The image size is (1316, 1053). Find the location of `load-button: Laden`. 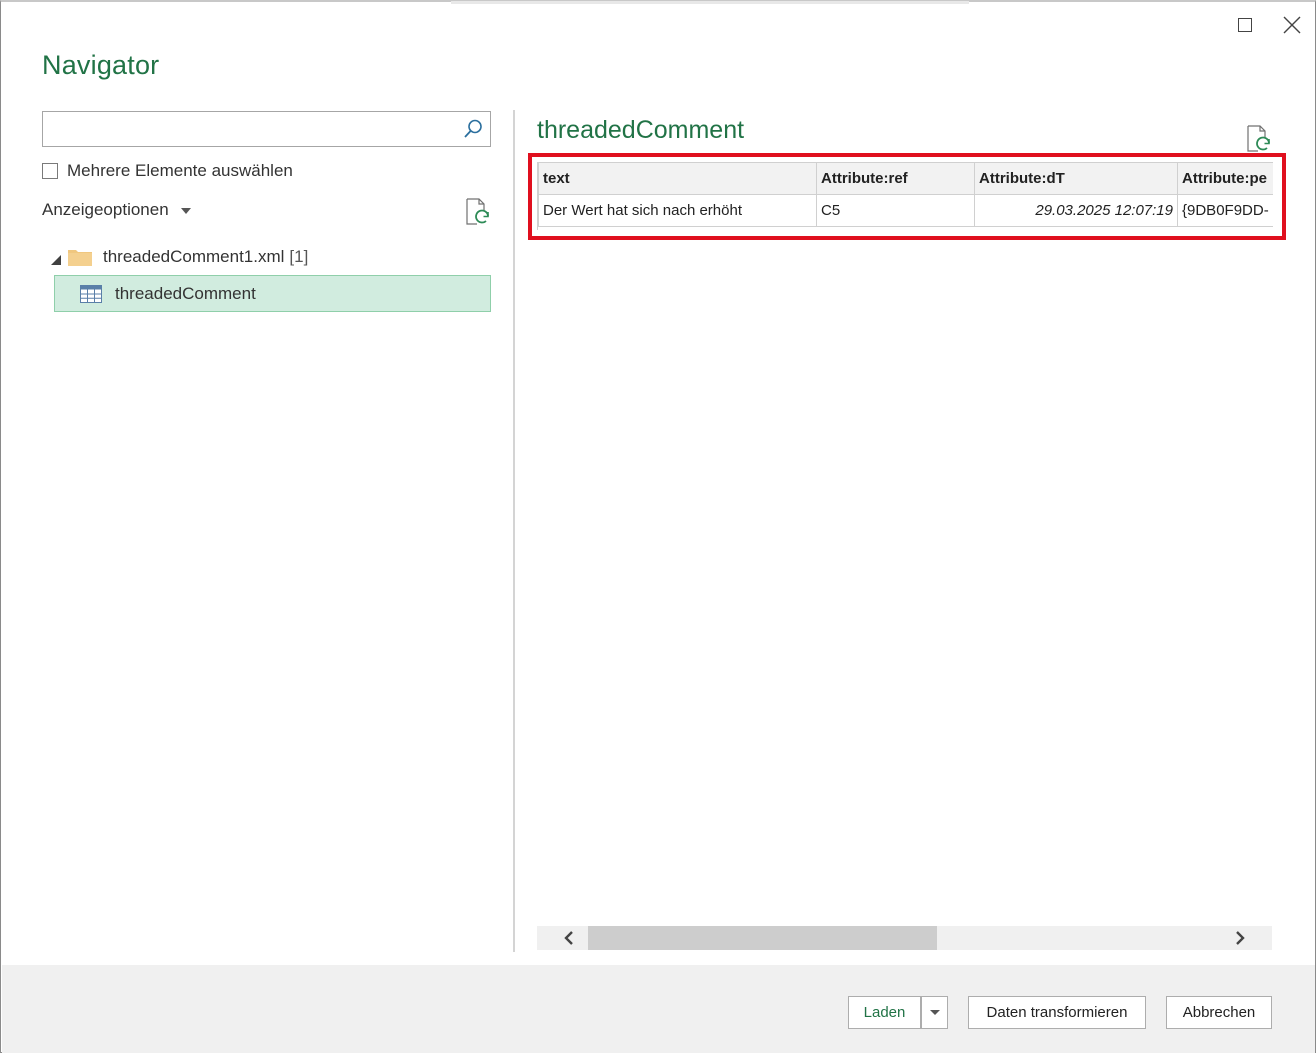

load-button: Laden is located at coordinates (884, 1012).